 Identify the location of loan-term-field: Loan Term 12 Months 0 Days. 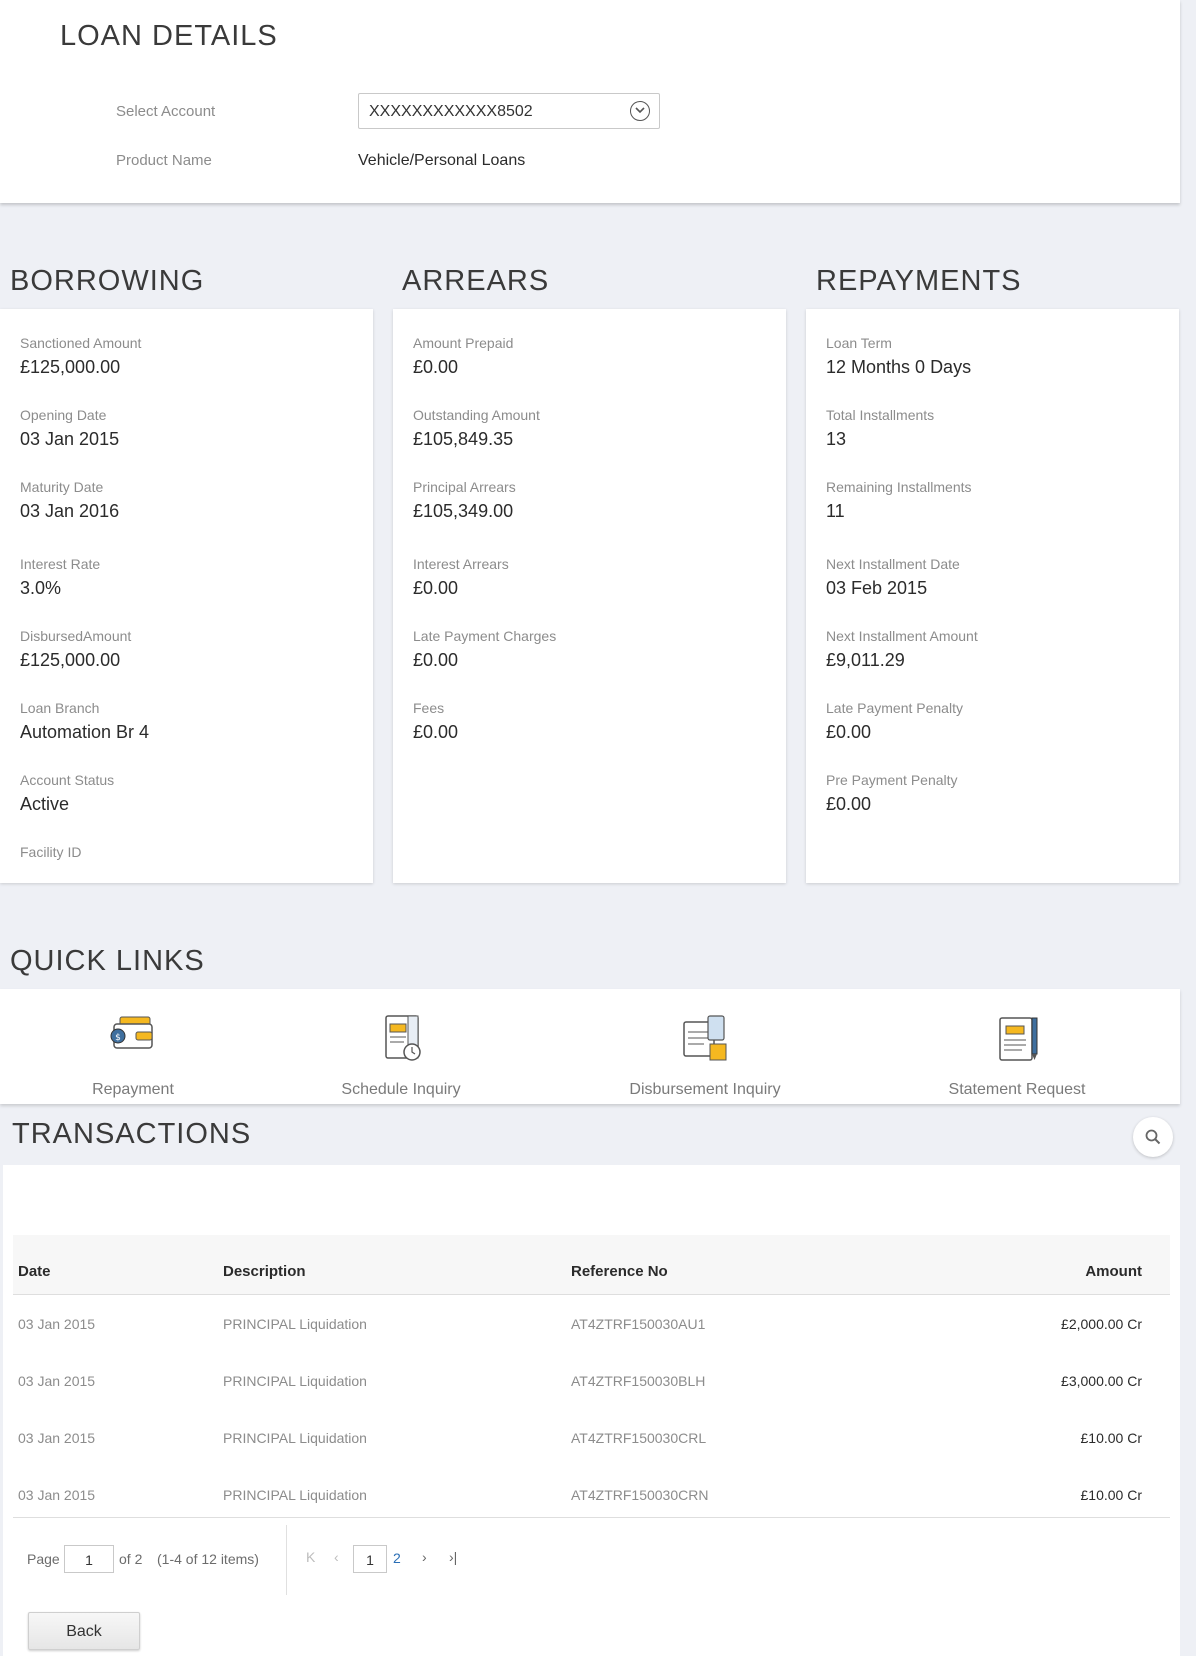
(898, 356).